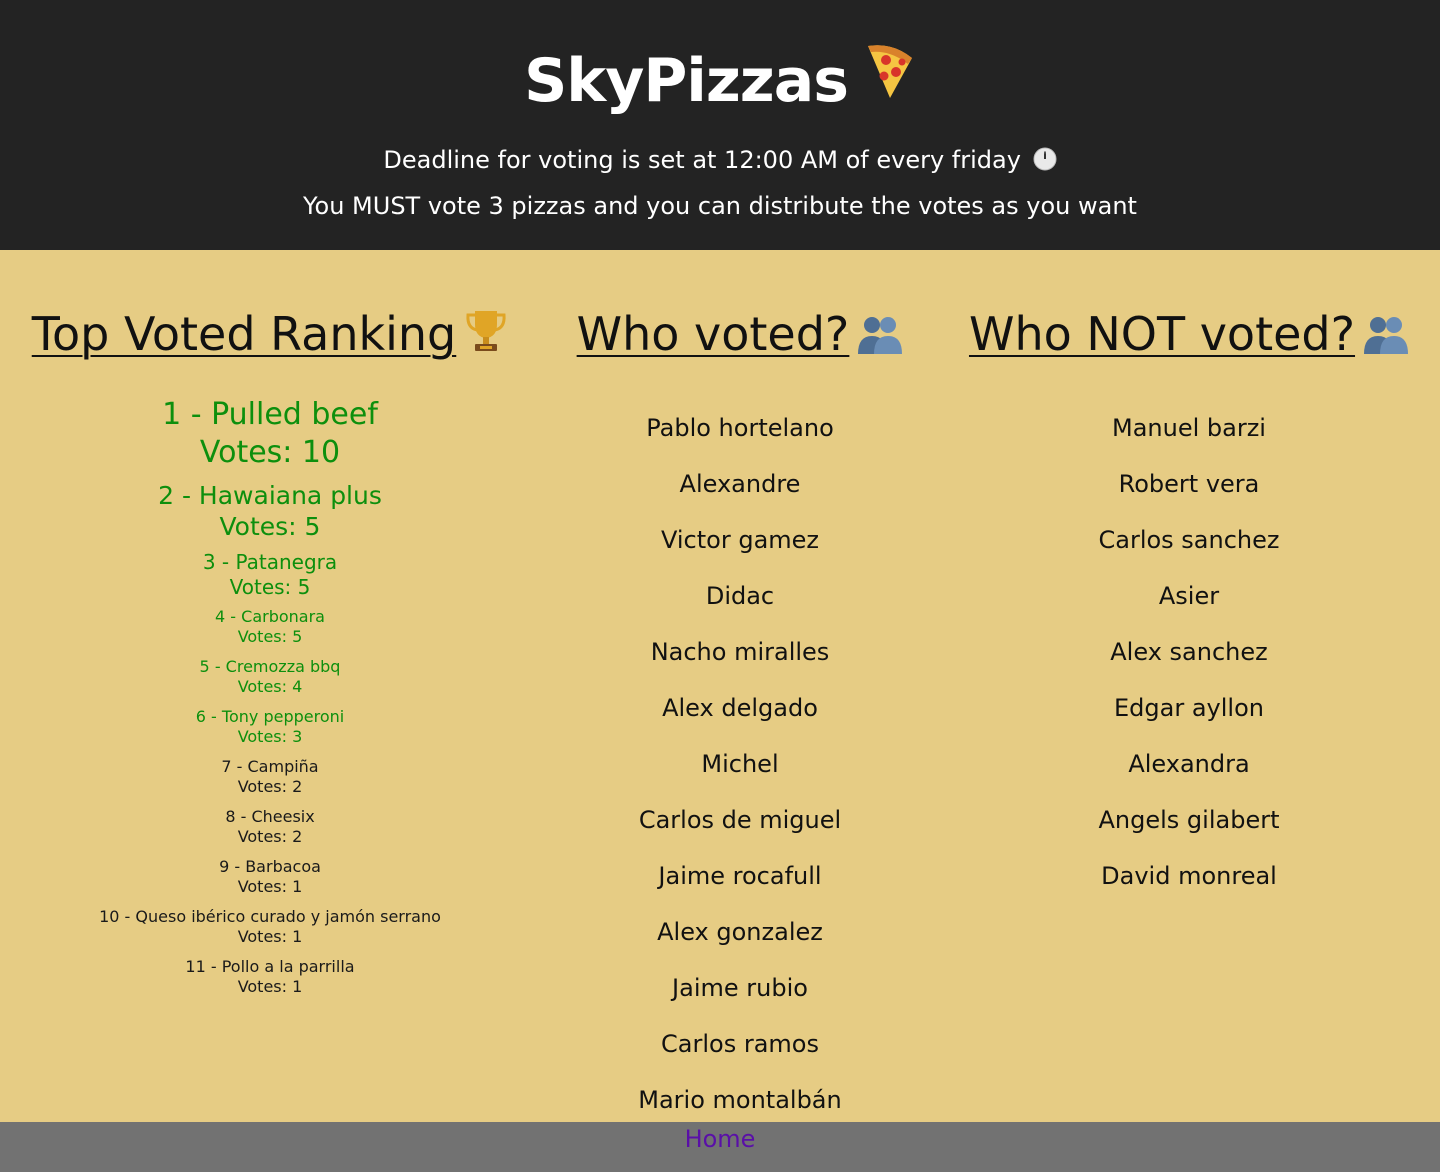 The width and height of the screenshot is (1440, 1172). Describe the element at coordinates (270, 766) in the screenshot. I see `ranking-item-label: 7 - Campiña` at that location.